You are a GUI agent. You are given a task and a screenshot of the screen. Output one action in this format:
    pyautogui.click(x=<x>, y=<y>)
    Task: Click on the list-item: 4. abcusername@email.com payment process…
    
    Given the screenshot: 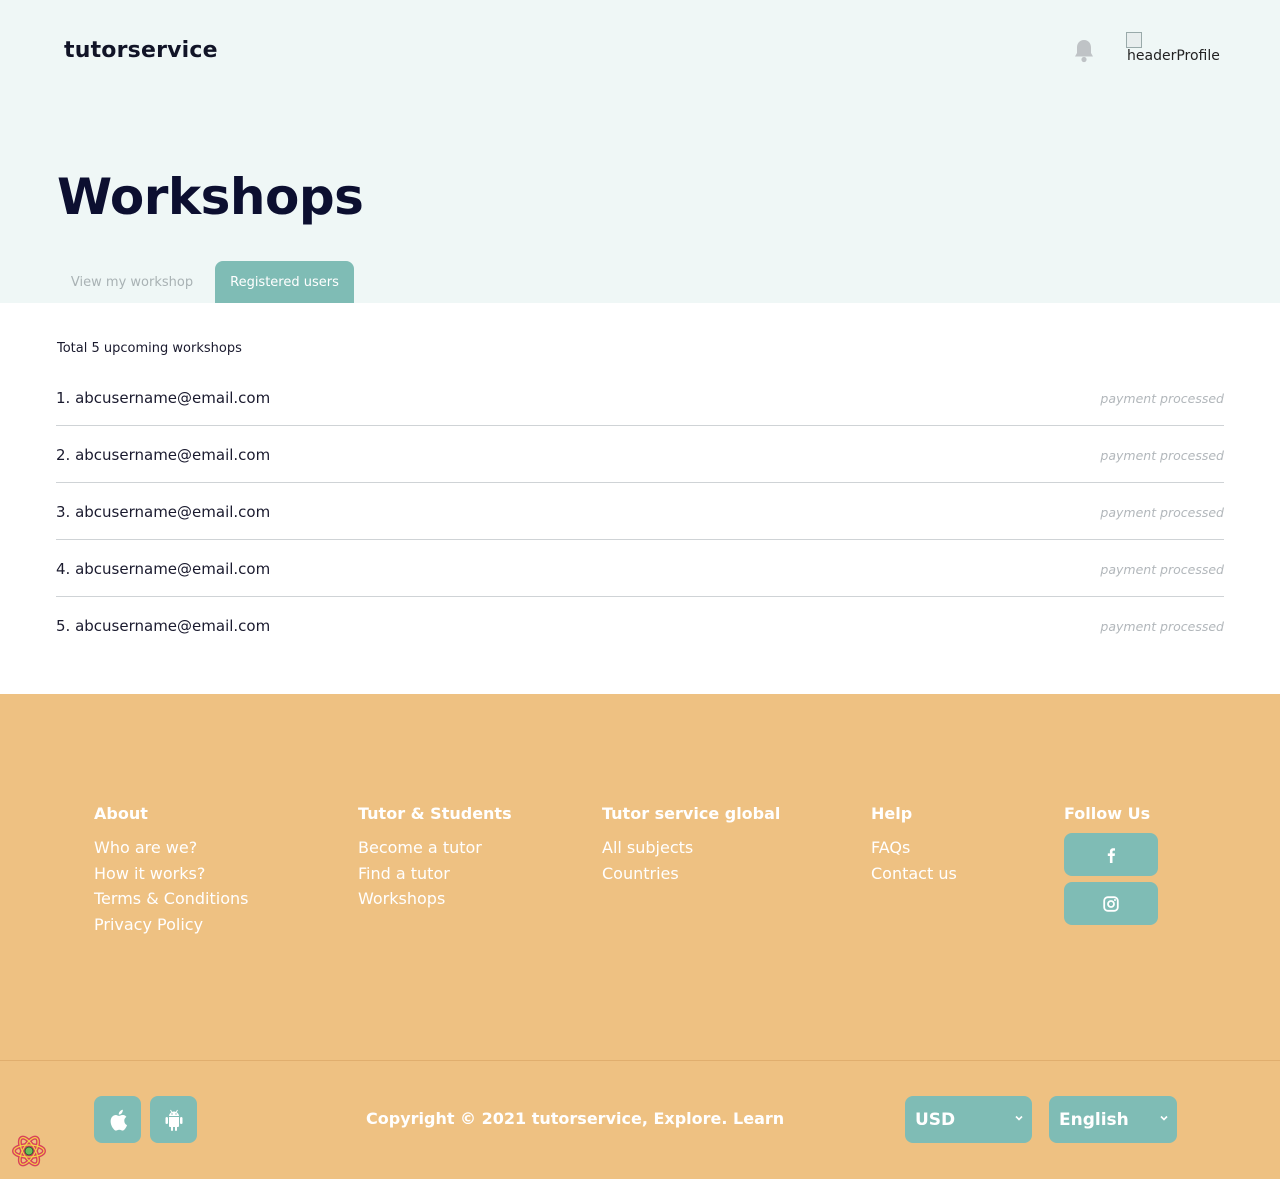 What is the action you would take?
    pyautogui.click(x=640, y=568)
    